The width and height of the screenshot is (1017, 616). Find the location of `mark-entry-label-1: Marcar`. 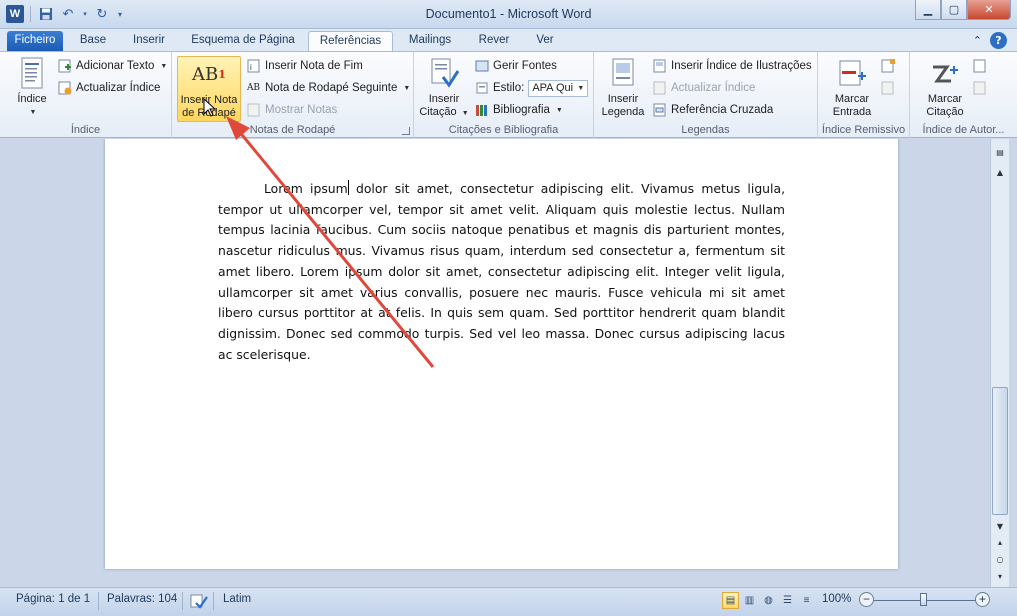

mark-entry-label-1: Marcar is located at coordinates (852, 99).